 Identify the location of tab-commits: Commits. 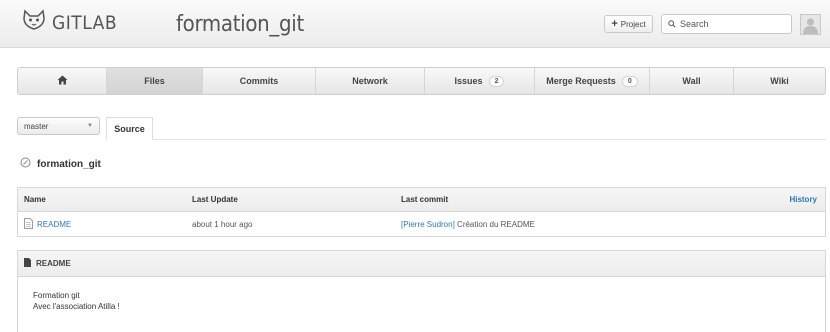
(259, 81).